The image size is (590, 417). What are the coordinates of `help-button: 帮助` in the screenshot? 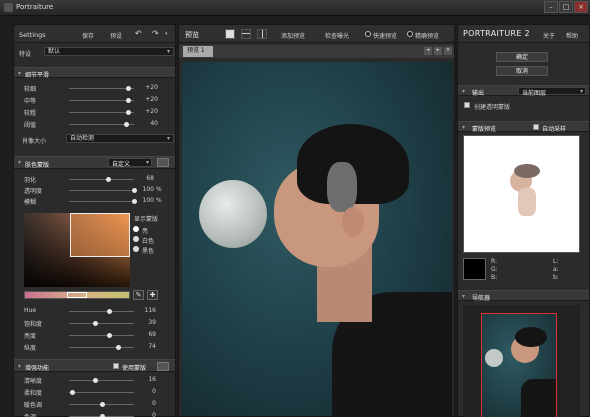 It's located at (572, 35).